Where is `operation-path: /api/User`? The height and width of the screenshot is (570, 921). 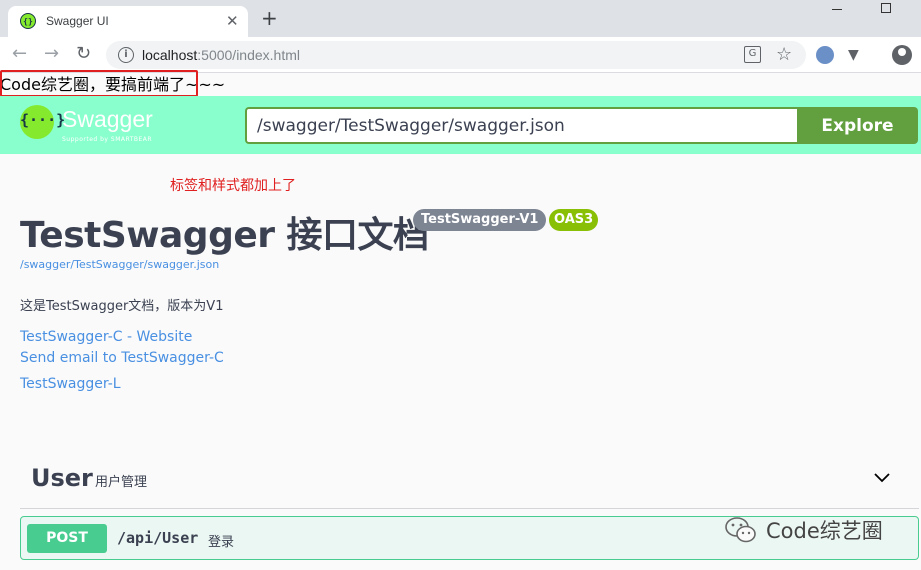
operation-path: /api/User is located at coordinates (158, 538).